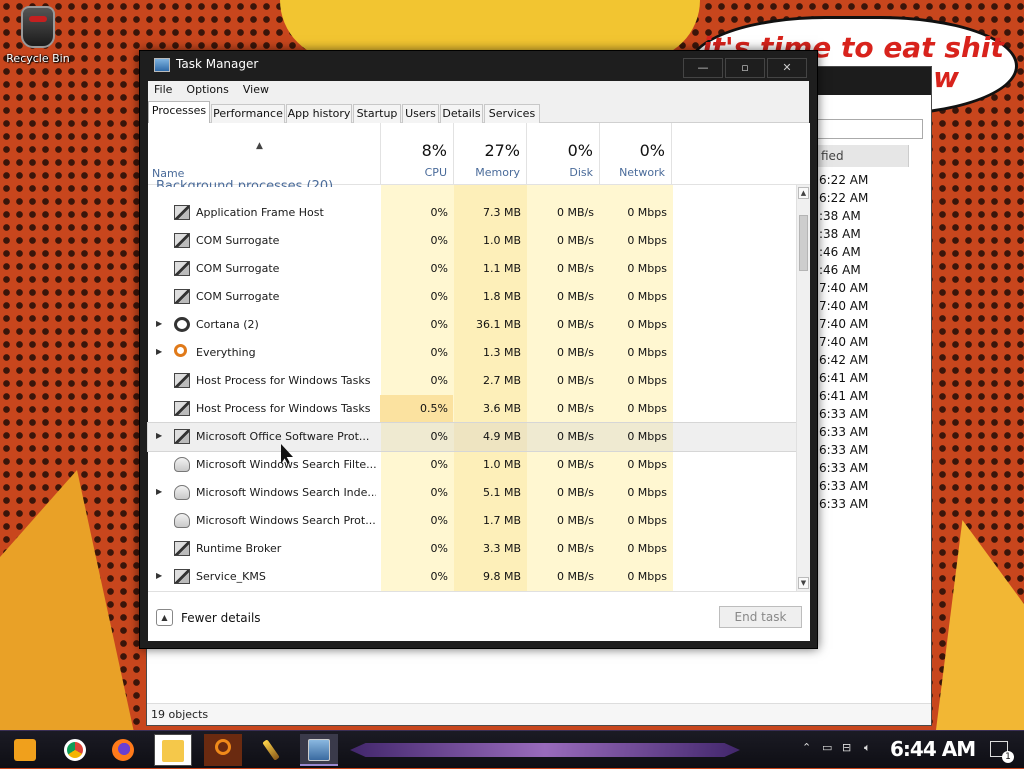 The width and height of the screenshot is (1024, 769). I want to click on wallpaper-flame-left, so click(70, 615).